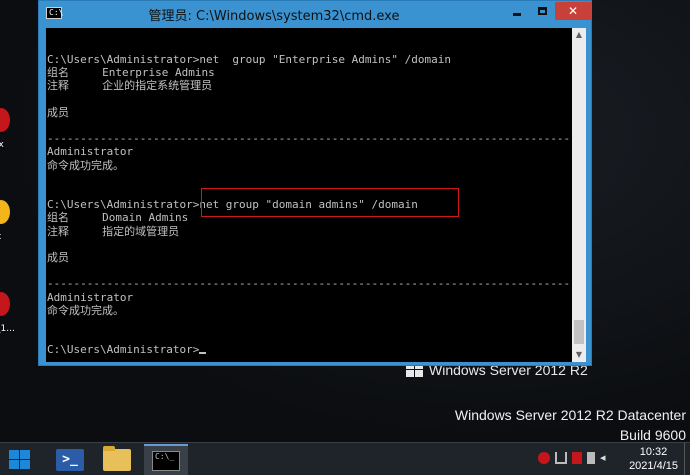 The height and width of the screenshot is (475, 690). What do you see at coordinates (0, 237) in the screenshot?
I see `desktop-icon-label: x` at bounding box center [0, 237].